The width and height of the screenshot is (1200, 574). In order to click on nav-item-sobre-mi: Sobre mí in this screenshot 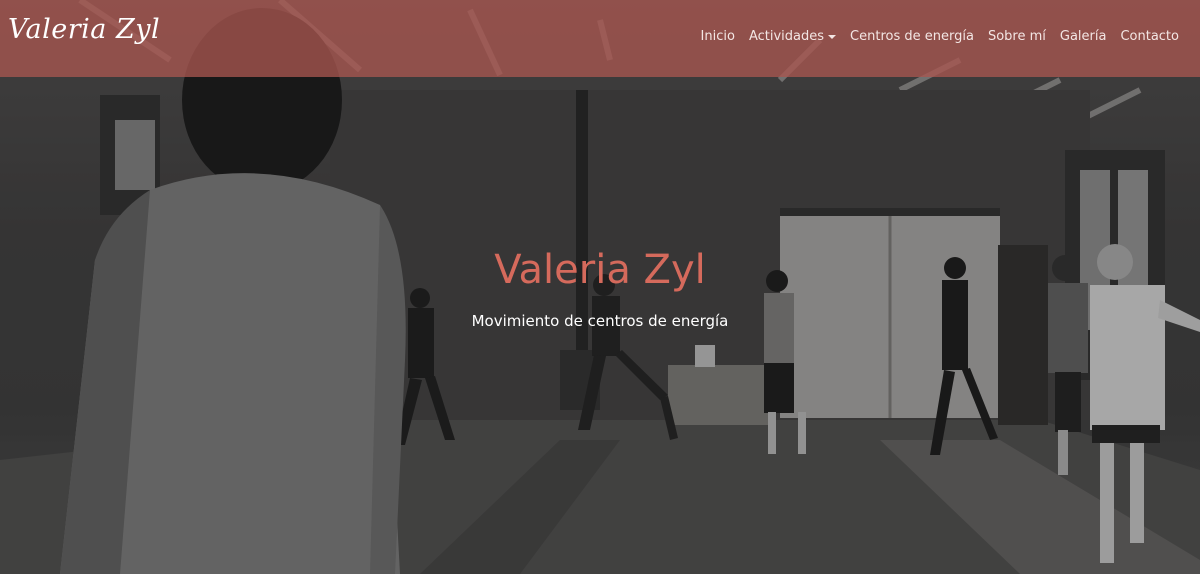, I will do `click(1017, 36)`.